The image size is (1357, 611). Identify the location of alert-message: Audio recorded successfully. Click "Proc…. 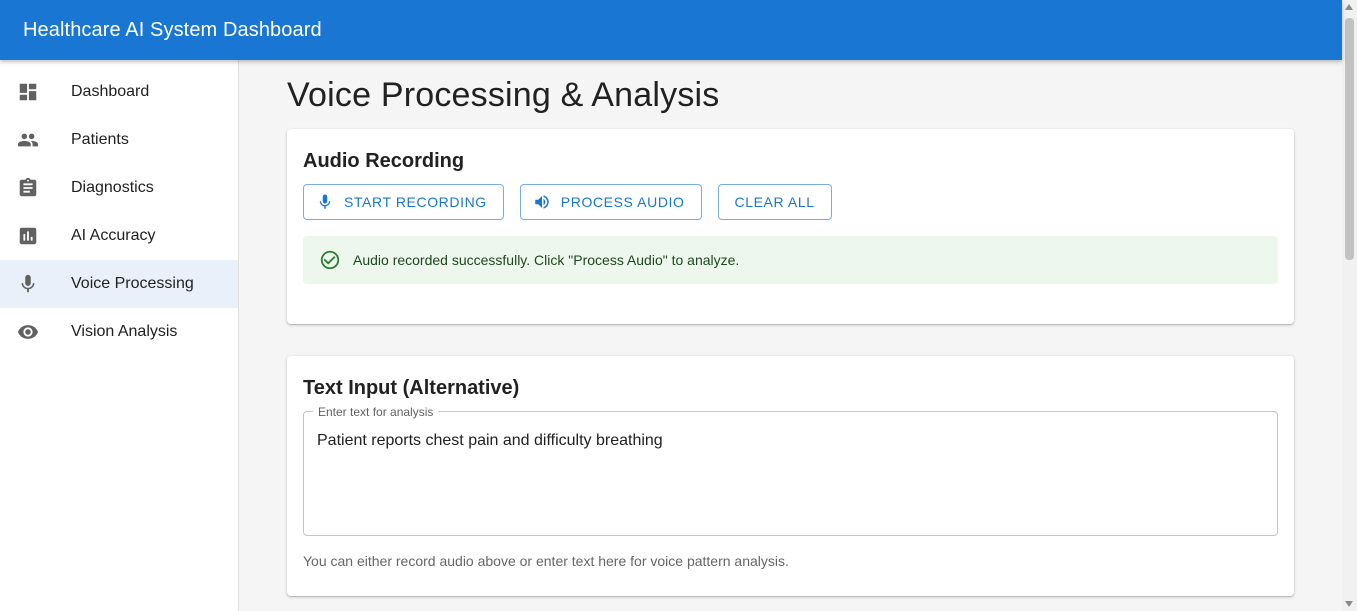
(546, 260).